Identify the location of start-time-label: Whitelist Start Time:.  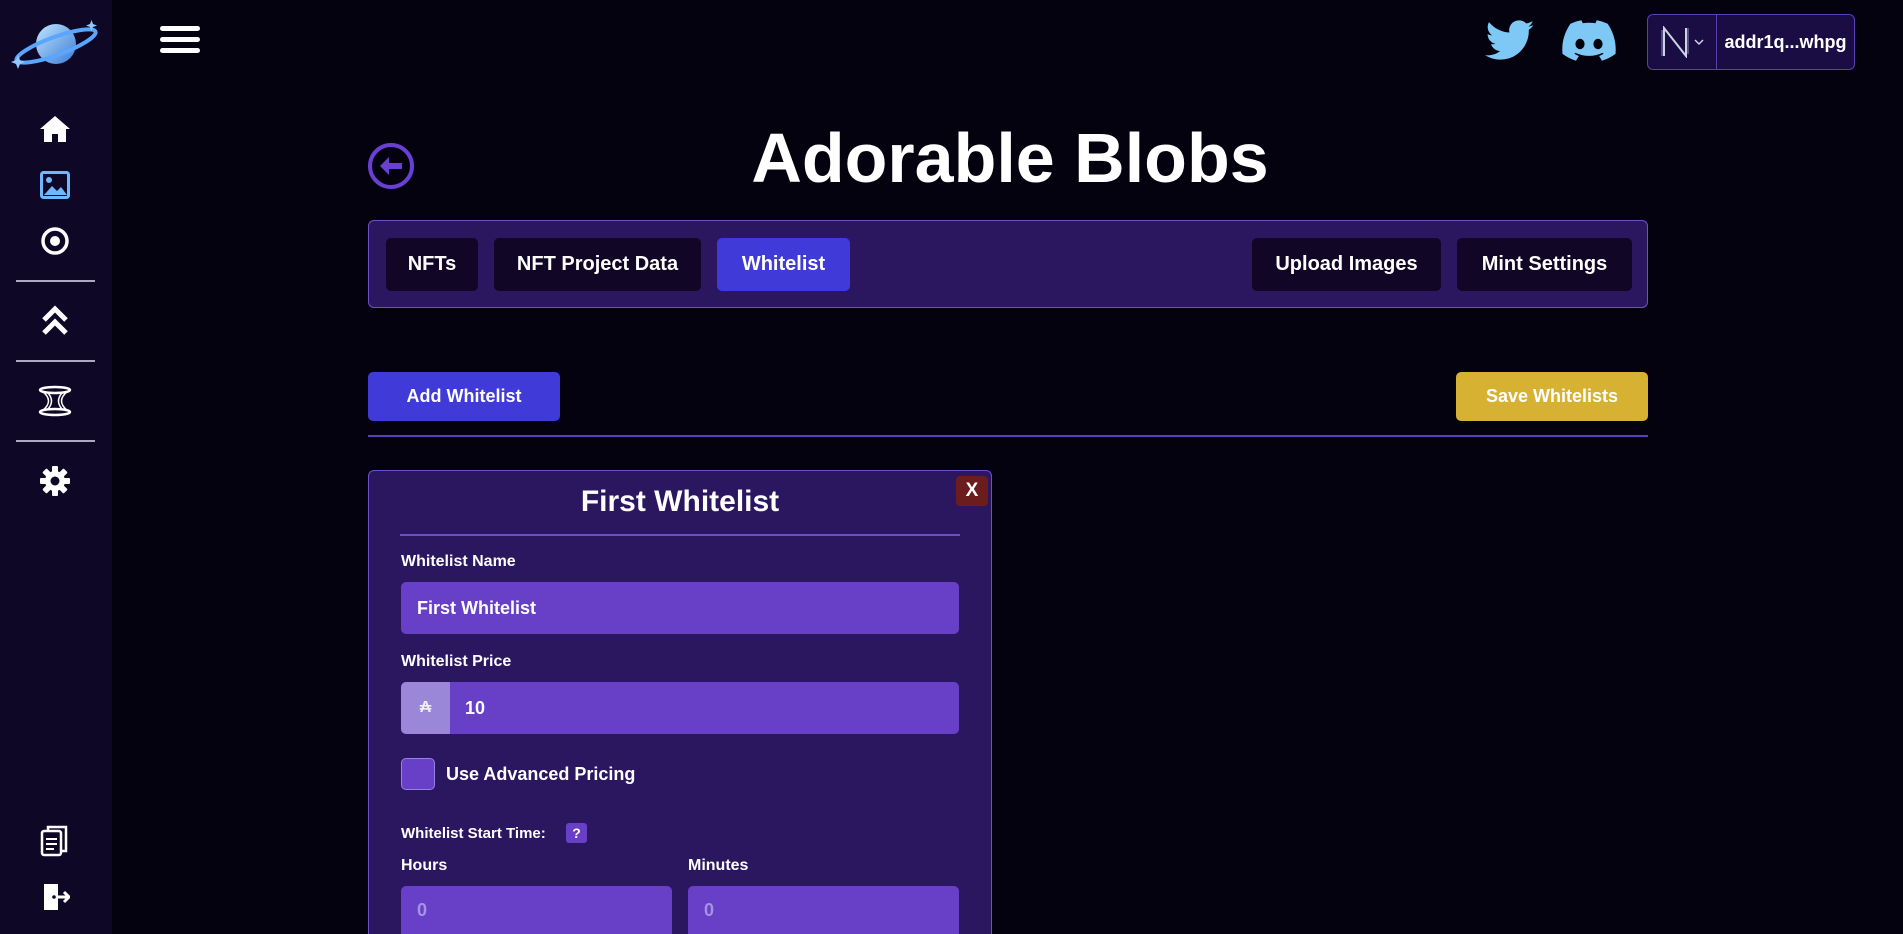
(473, 833).